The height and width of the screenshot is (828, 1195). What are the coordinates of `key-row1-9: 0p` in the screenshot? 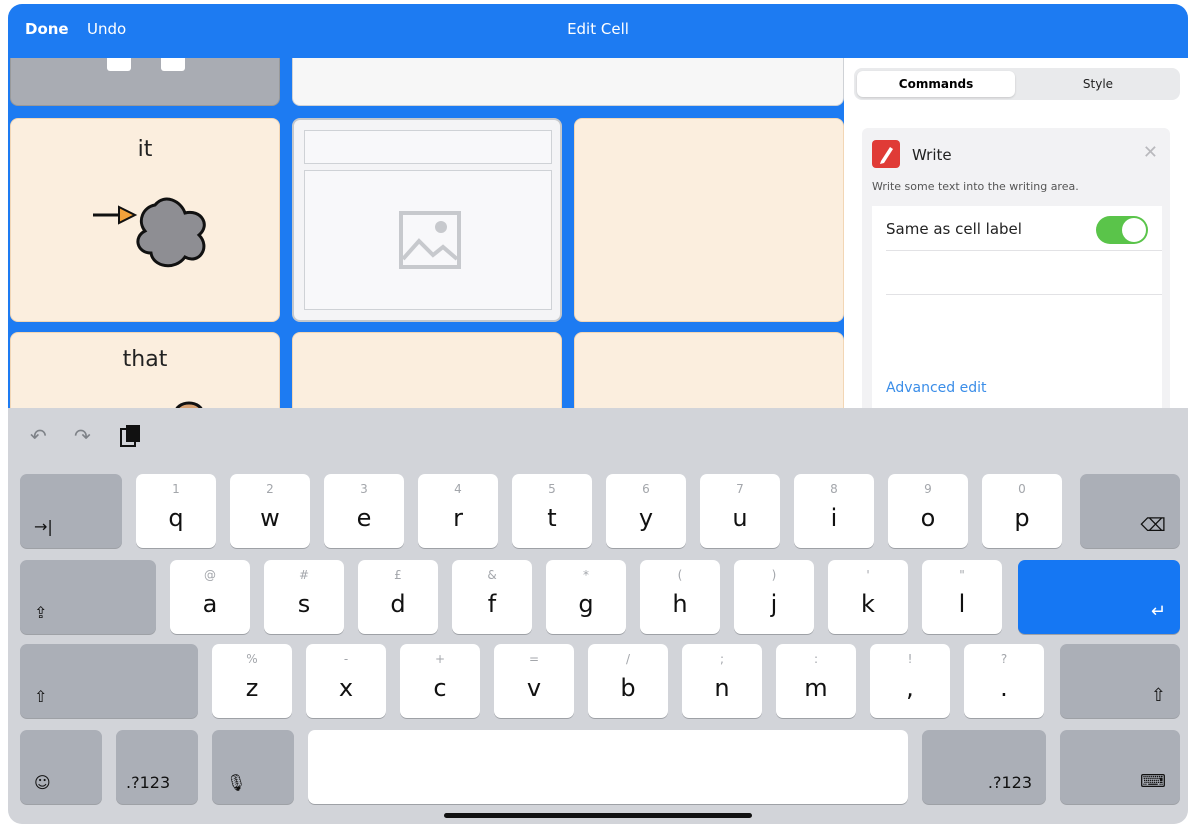 It's located at (1022, 511).